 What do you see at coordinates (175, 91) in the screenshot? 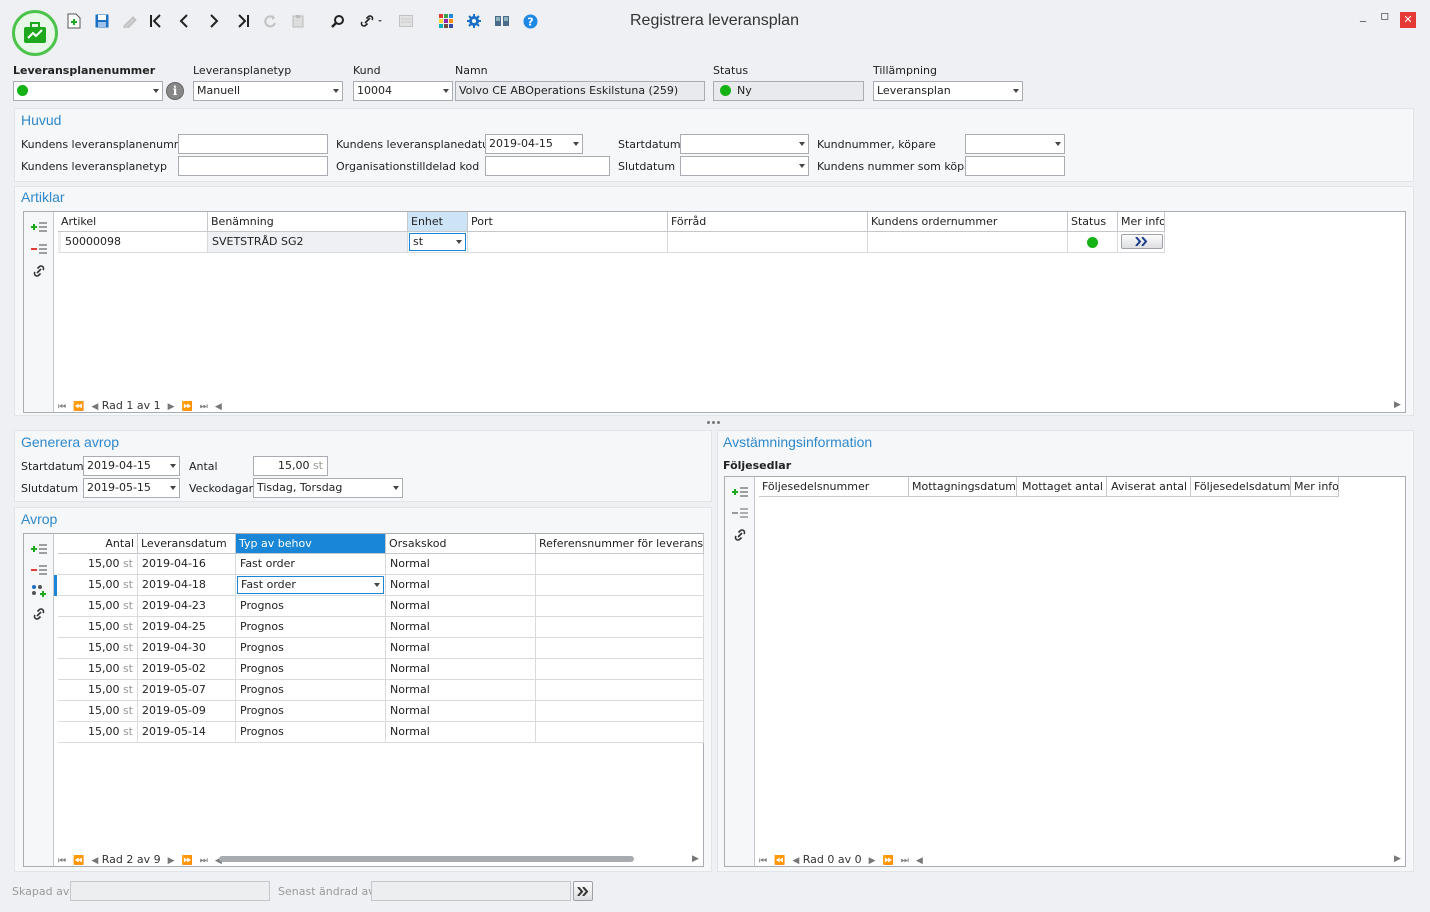
I see `info-icon: i` at bounding box center [175, 91].